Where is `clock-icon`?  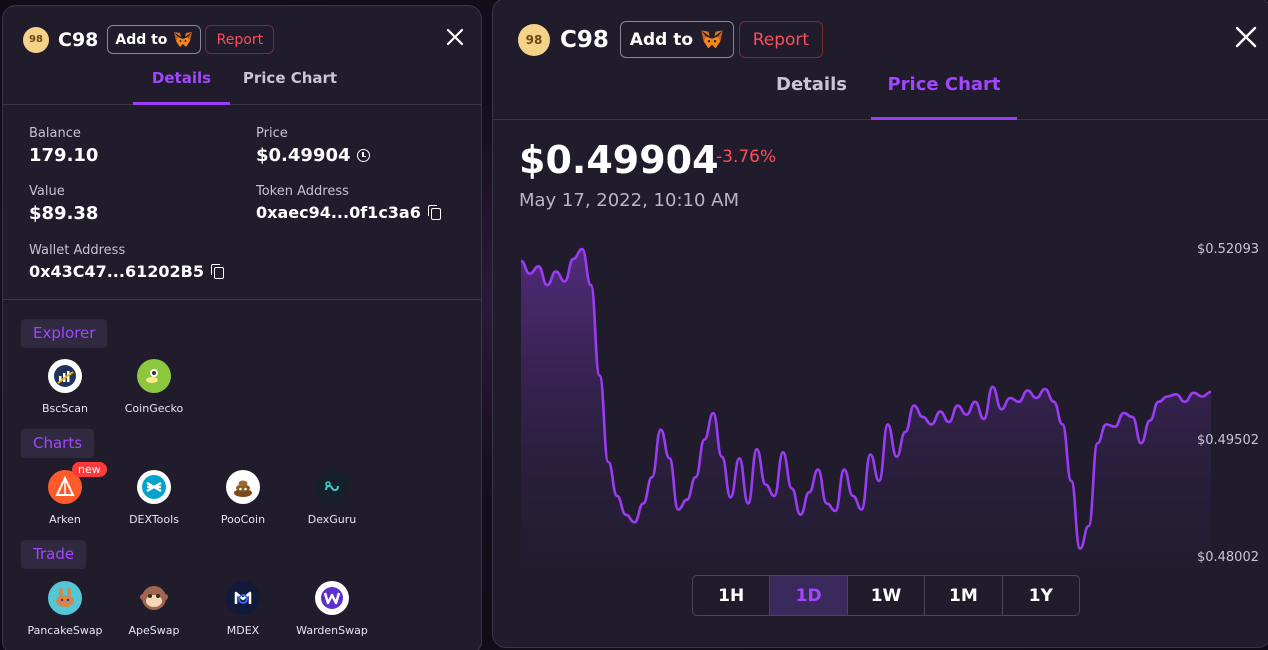
clock-icon is located at coordinates (363, 155).